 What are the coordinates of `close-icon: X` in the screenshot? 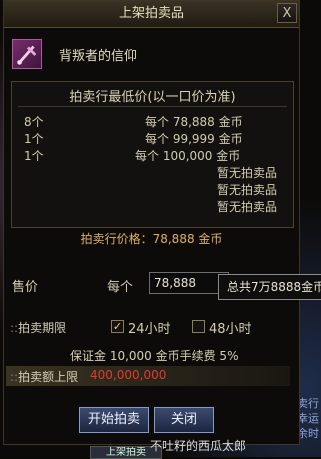 It's located at (287, 13).